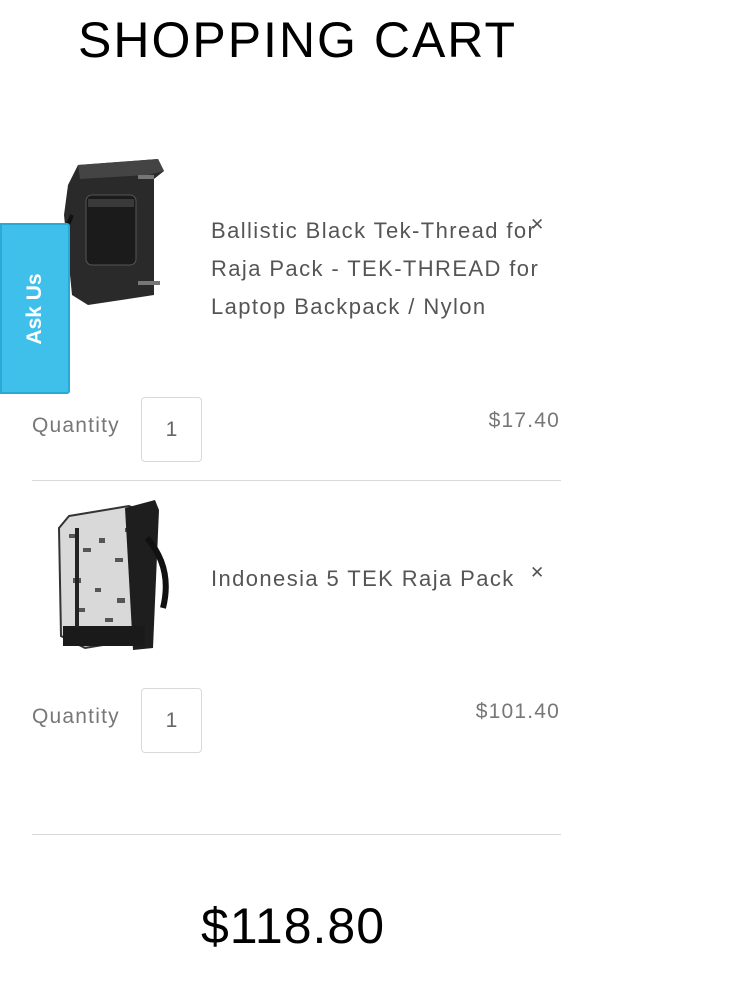  I want to click on ask-us-button: Ask Us, so click(35, 308).